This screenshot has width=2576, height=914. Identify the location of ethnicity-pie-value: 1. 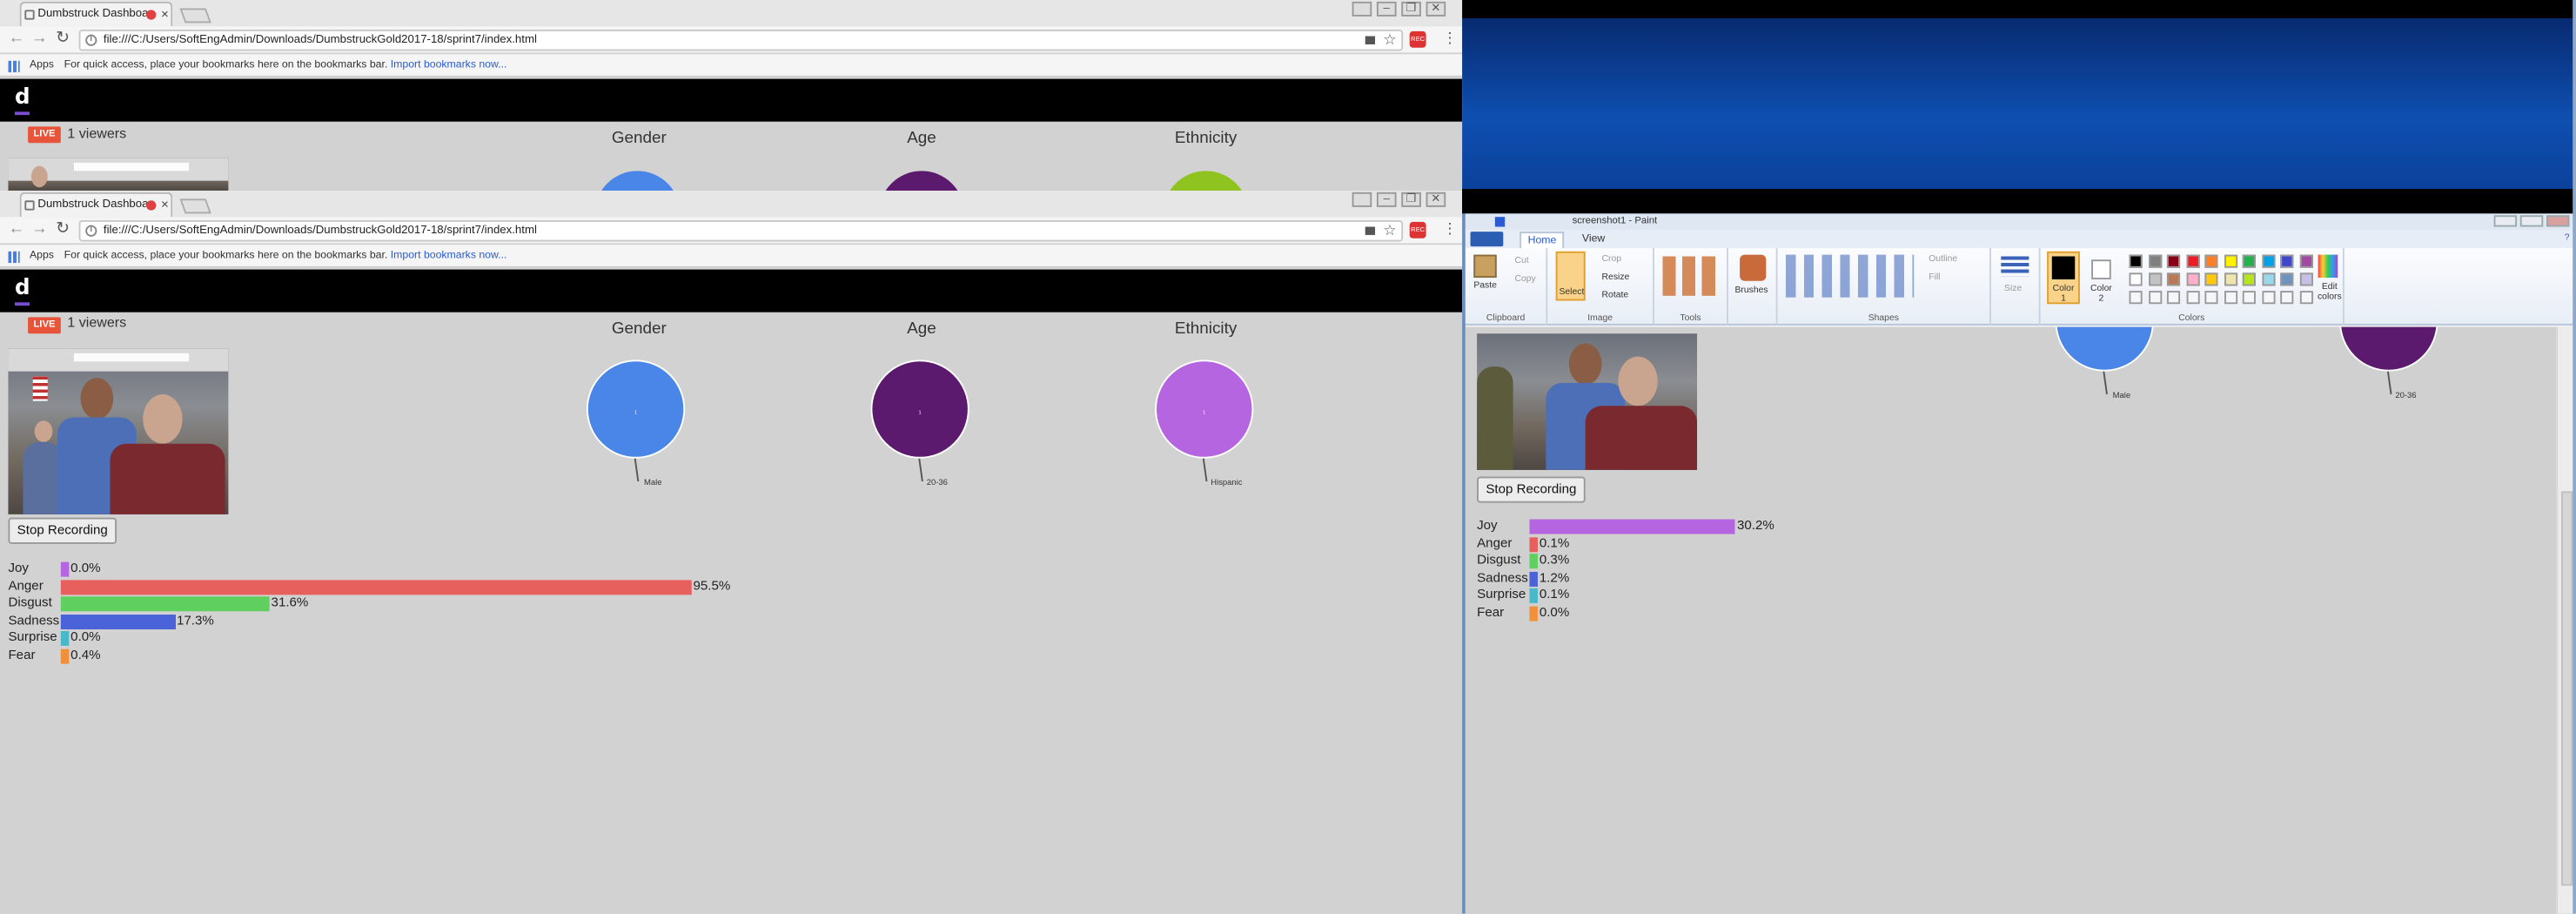
(1204, 413).